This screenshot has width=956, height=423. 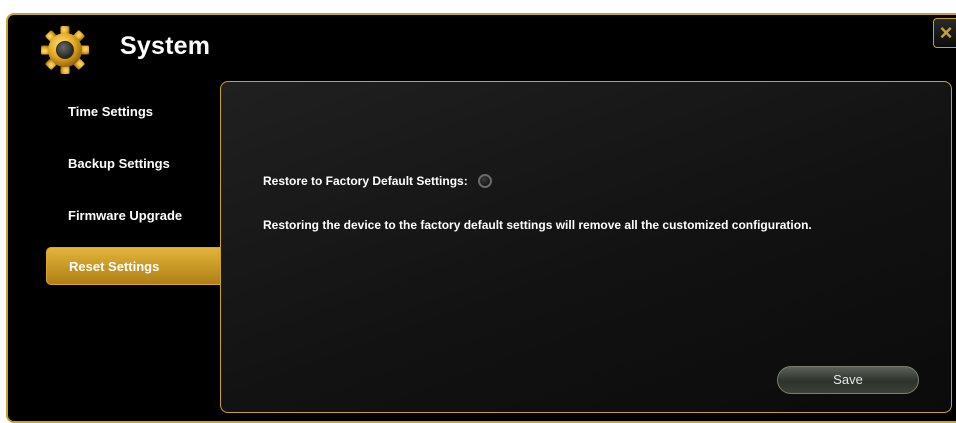 What do you see at coordinates (365, 181) in the screenshot?
I see `restore-label: Restore to Factory Default Settings:` at bounding box center [365, 181].